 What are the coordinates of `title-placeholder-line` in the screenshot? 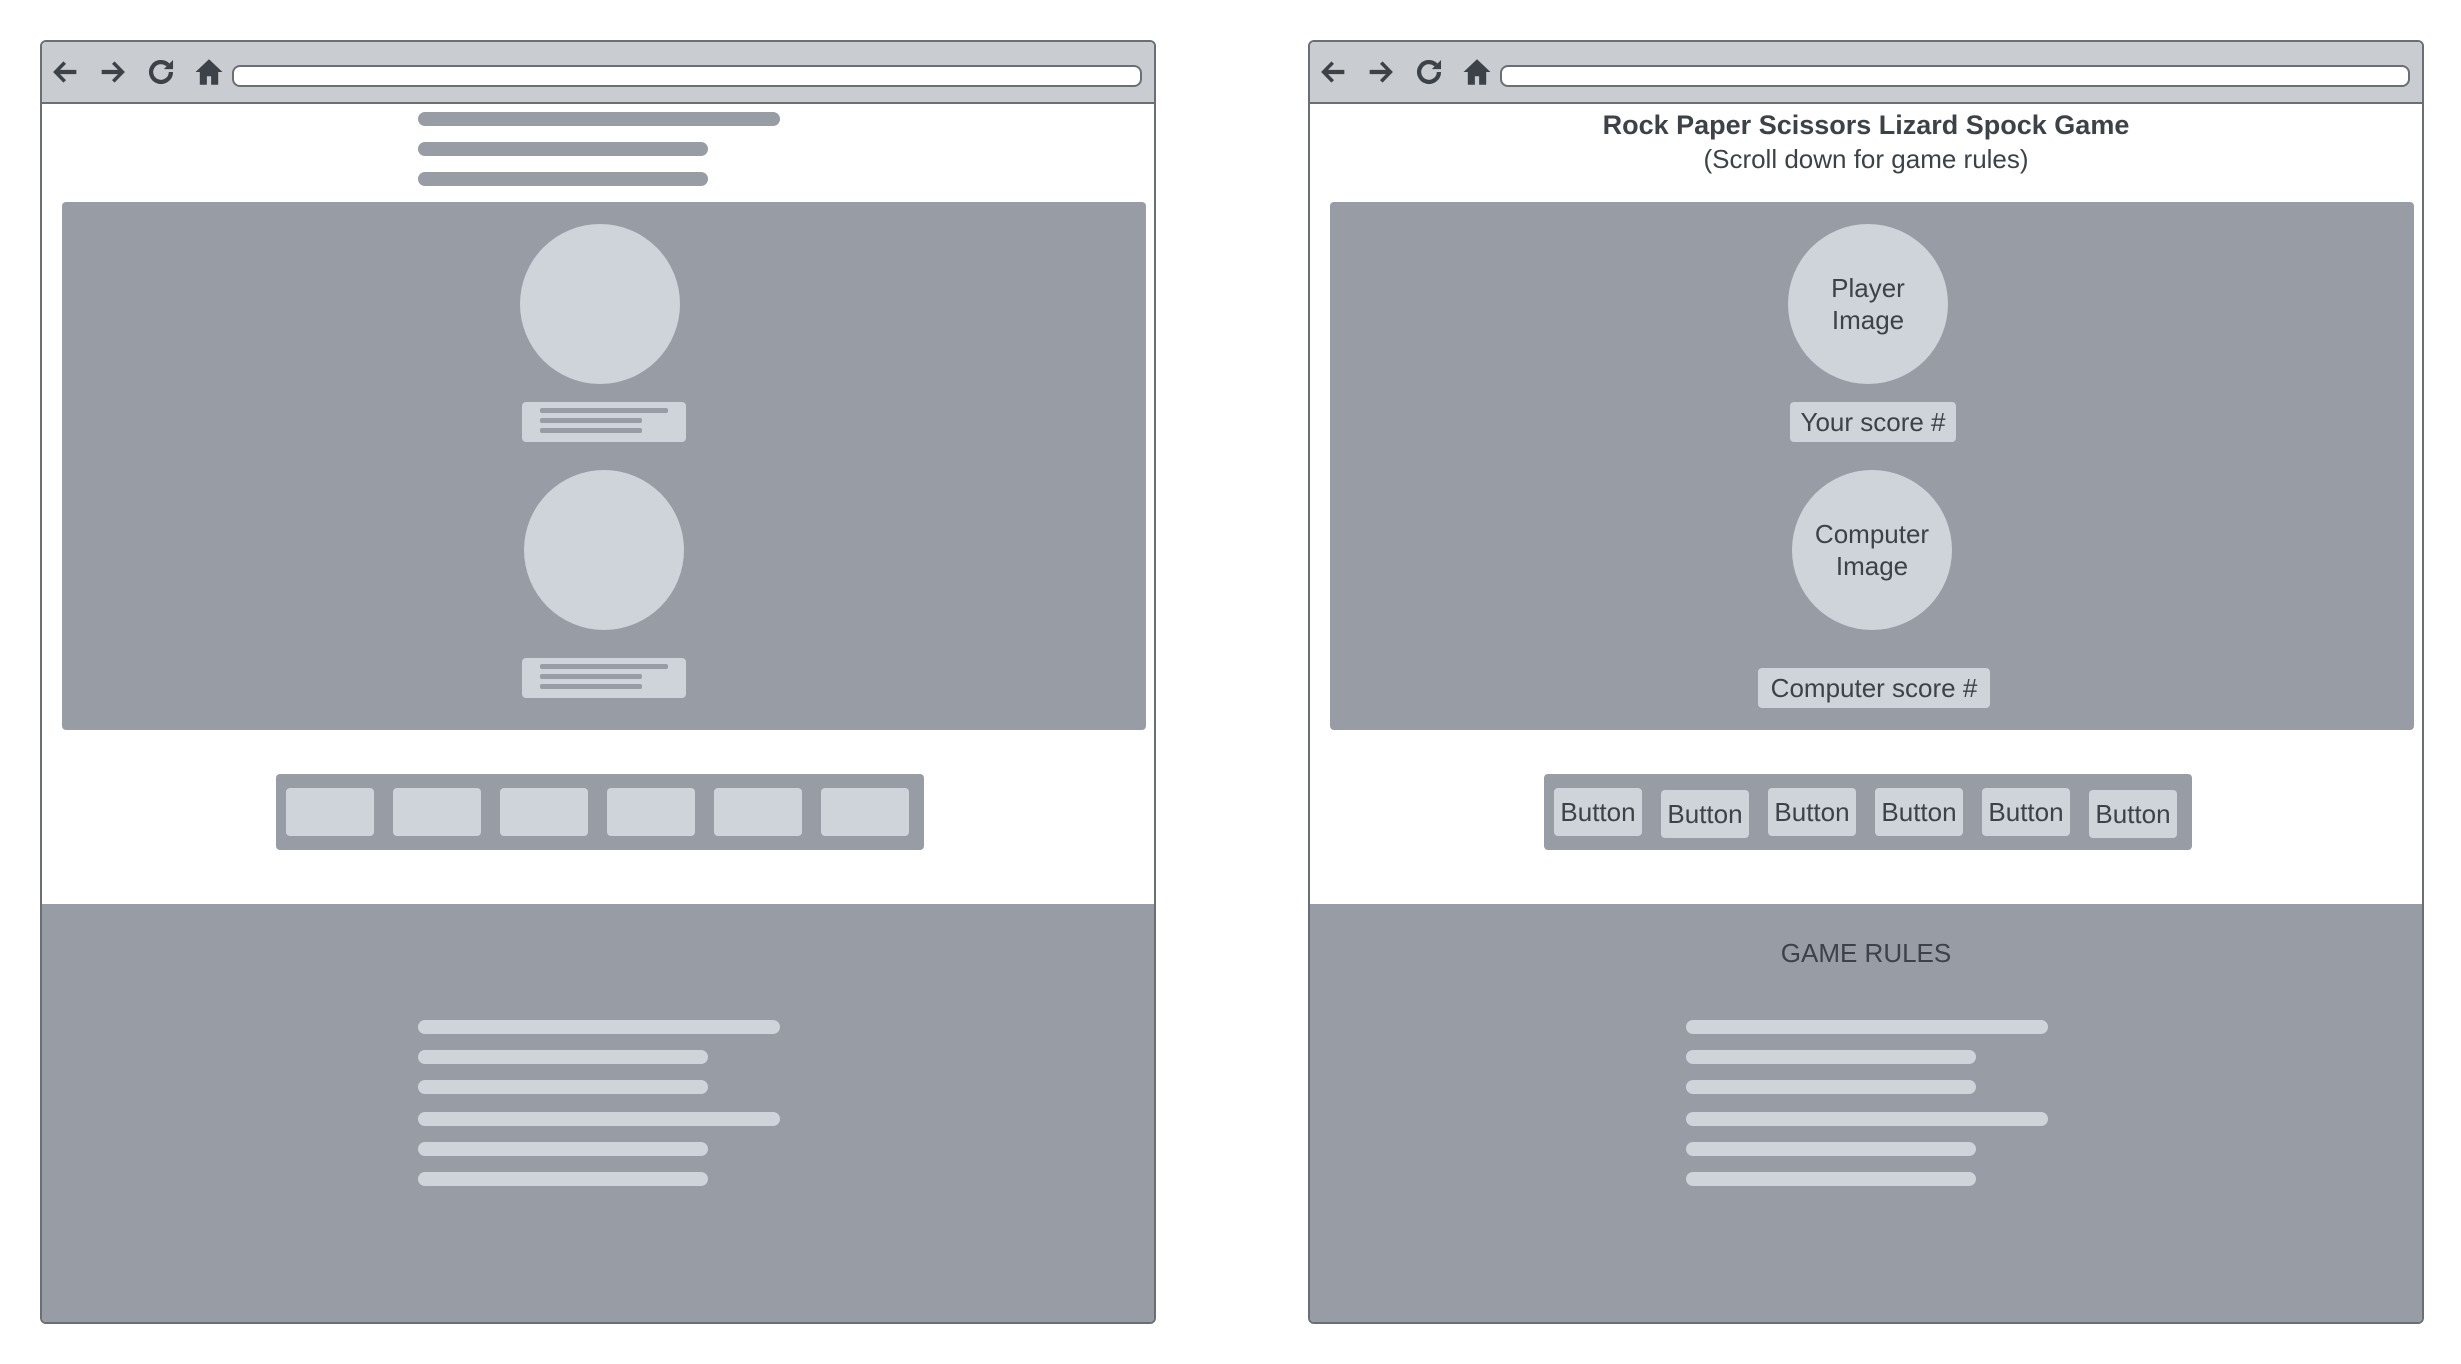 It's located at (599, 119).